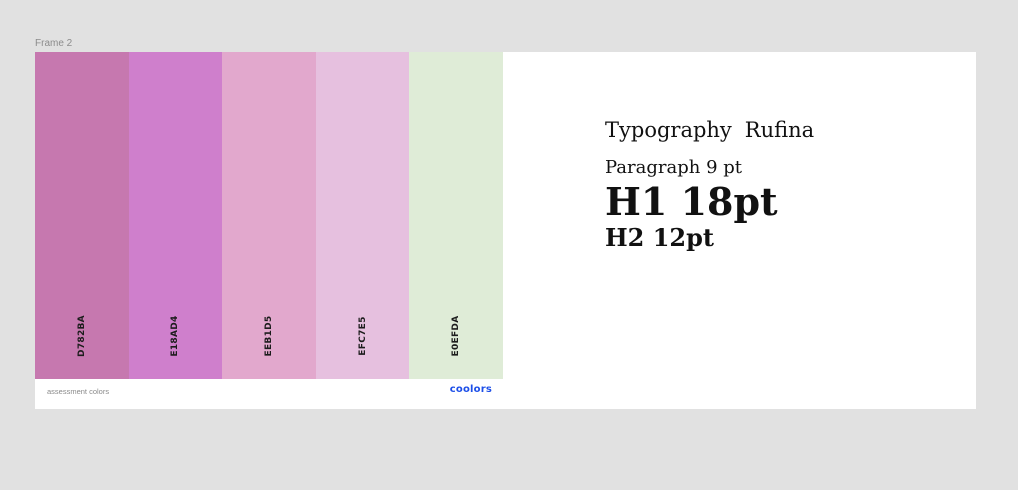  I want to click on font-name: Rufina, so click(779, 130).